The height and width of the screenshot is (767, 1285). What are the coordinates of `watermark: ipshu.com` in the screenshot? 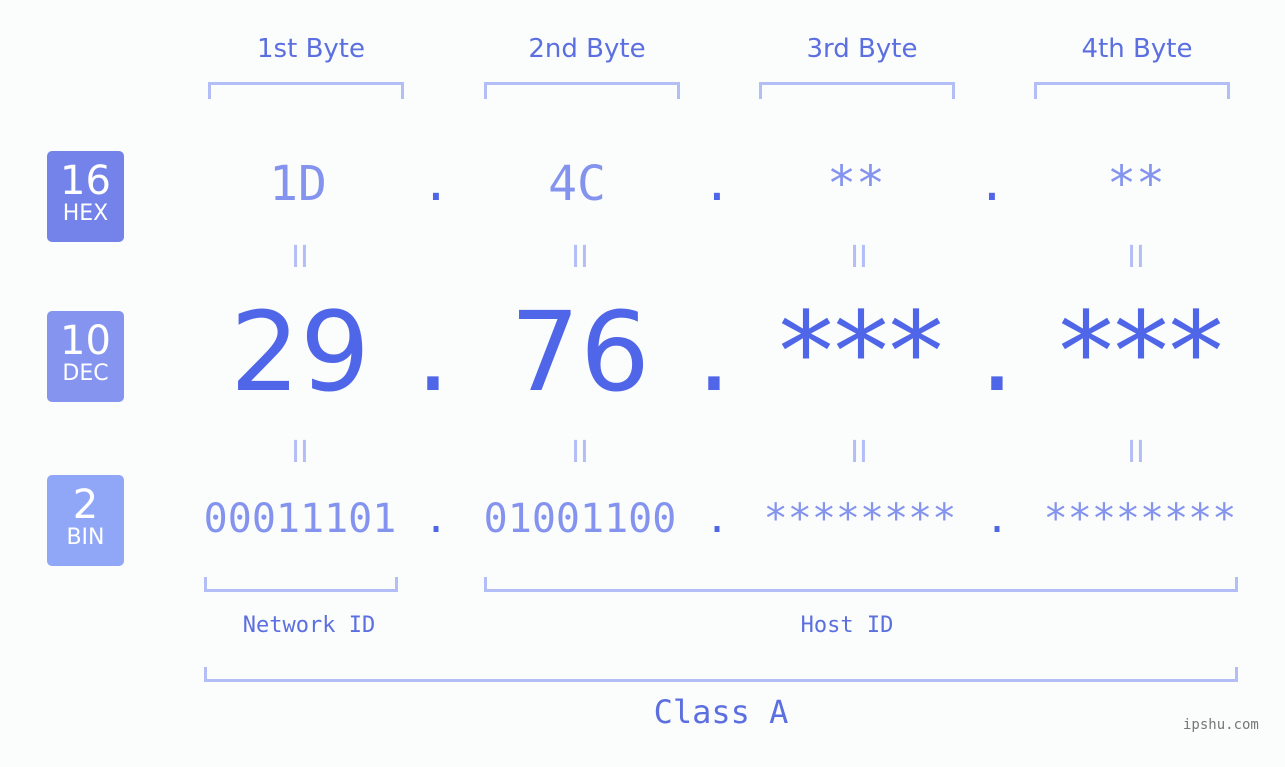 It's located at (1221, 725).